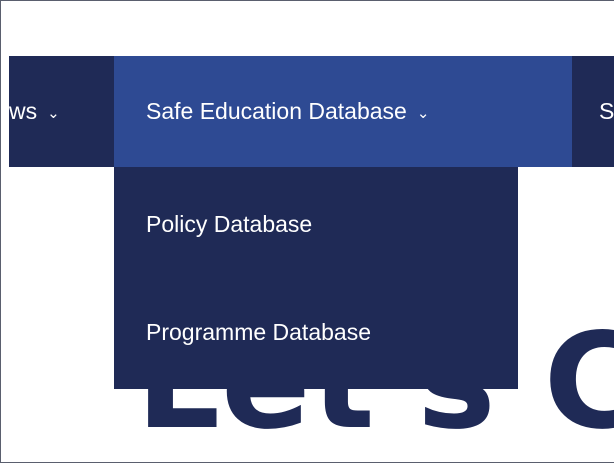  I want to click on dropdown-item-policy-database: Policy Database, so click(229, 224).